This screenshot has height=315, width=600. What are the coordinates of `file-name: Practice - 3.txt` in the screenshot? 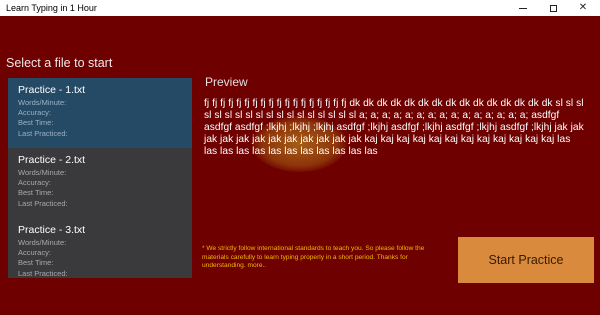 It's located at (52, 230).